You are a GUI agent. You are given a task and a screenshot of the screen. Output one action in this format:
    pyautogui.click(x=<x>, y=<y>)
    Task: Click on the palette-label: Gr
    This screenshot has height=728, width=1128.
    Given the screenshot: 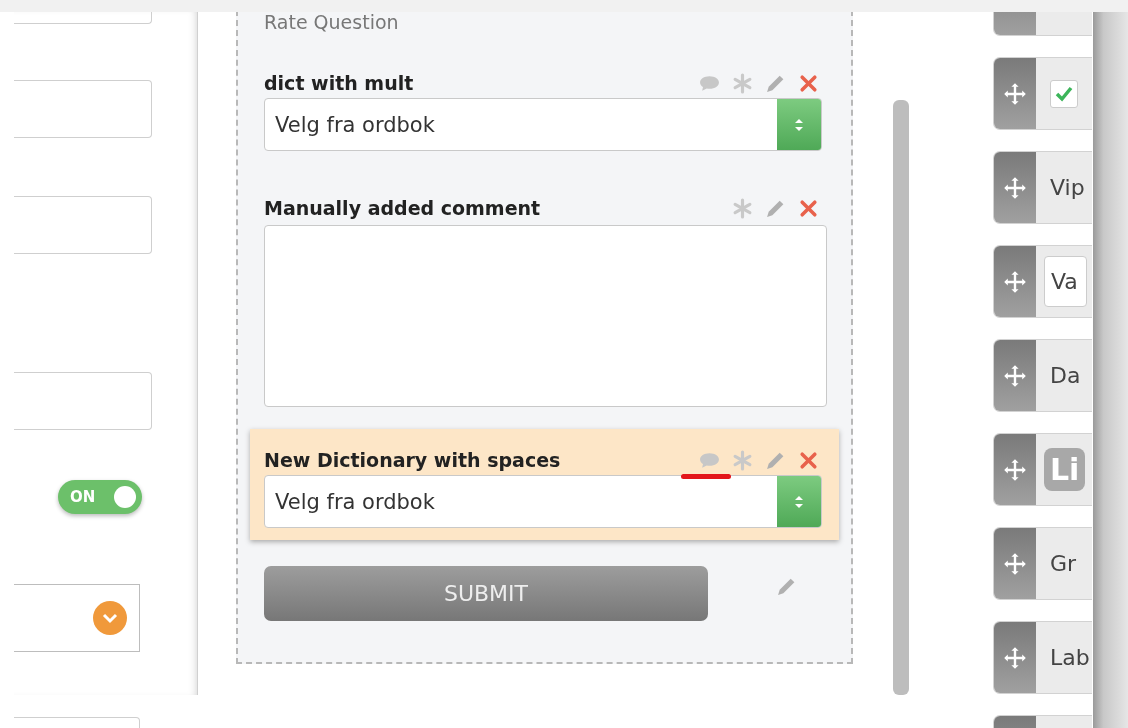 What is the action you would take?
    pyautogui.click(x=1063, y=563)
    